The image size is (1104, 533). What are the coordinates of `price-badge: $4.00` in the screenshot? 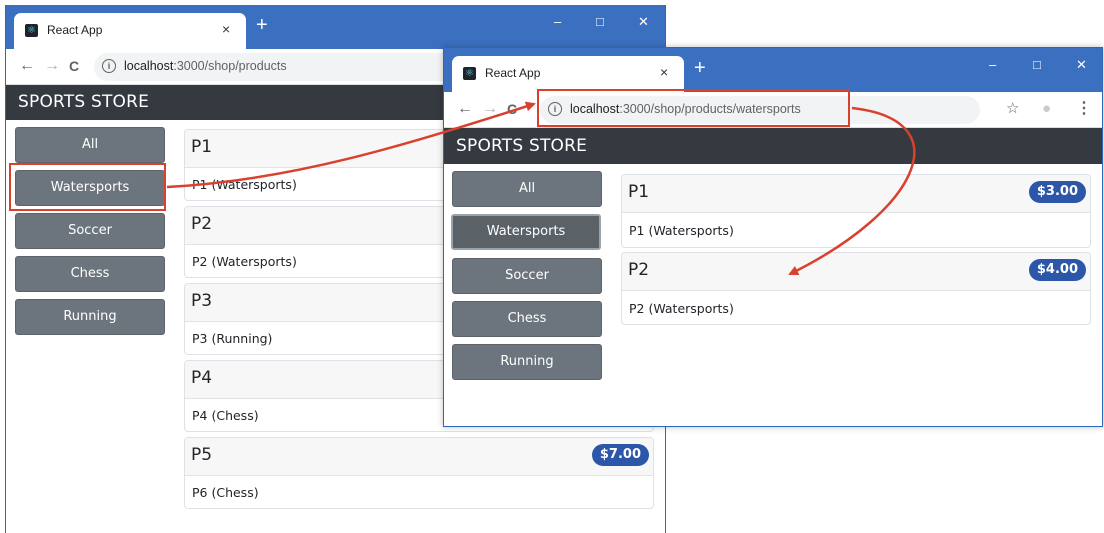 It's located at (1057, 270).